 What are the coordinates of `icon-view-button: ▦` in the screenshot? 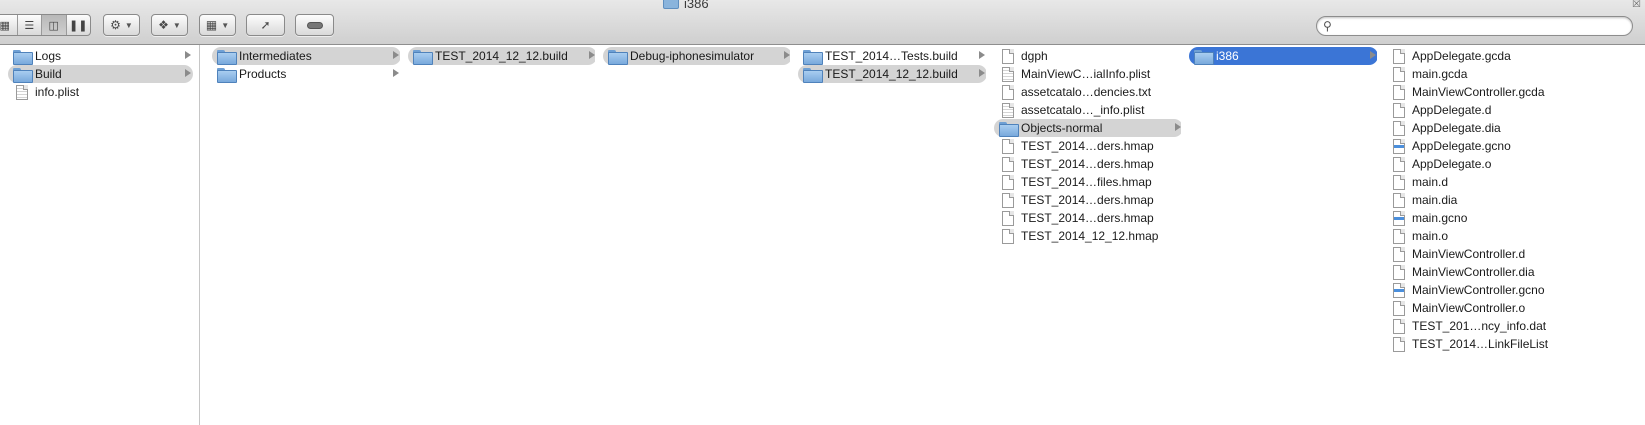 It's located at (9, 25).